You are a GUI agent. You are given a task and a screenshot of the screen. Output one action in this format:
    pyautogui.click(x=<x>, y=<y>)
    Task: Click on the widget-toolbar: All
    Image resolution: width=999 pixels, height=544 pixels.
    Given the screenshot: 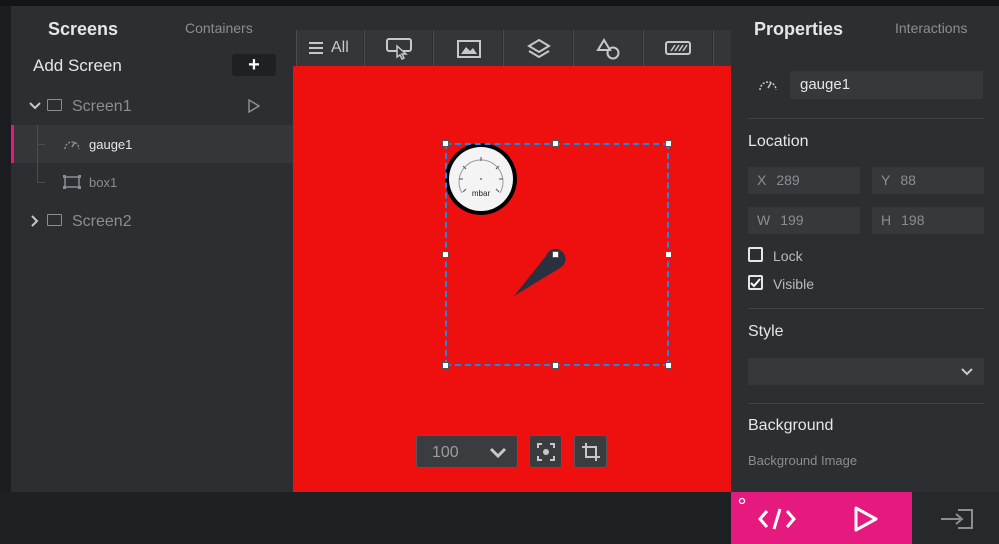 What is the action you would take?
    pyautogui.click(x=512, y=36)
    